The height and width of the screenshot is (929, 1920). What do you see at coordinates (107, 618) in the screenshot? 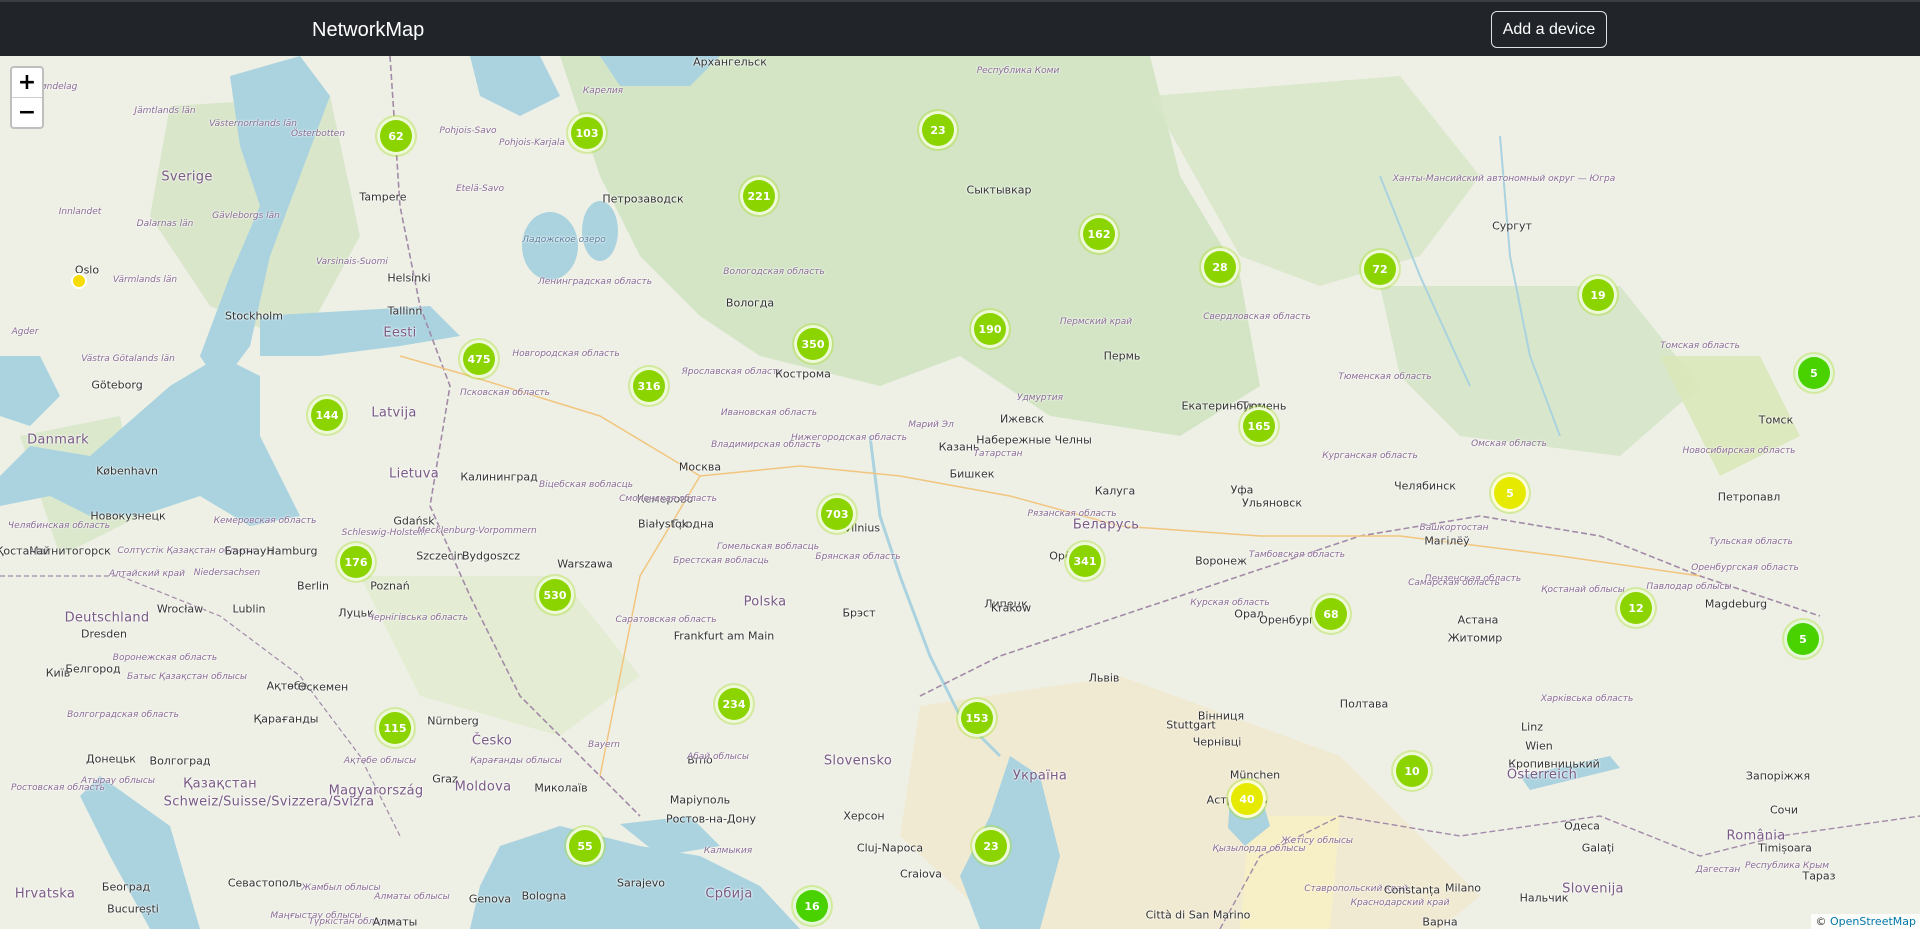
I see `country-label: Deutschland` at bounding box center [107, 618].